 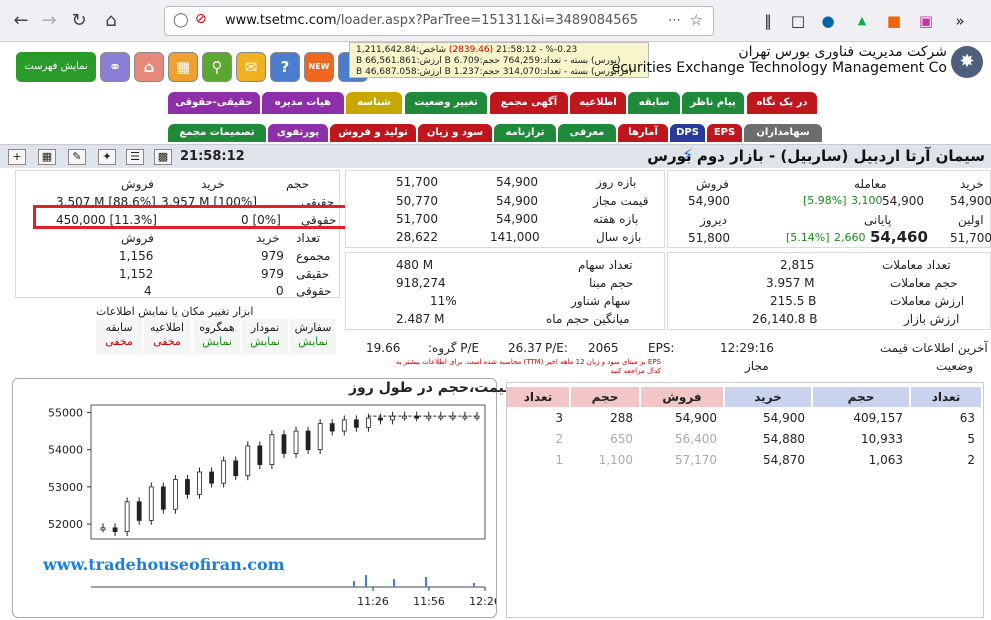 What do you see at coordinates (285, 67) in the screenshot?
I see `help-icon: ?` at bounding box center [285, 67].